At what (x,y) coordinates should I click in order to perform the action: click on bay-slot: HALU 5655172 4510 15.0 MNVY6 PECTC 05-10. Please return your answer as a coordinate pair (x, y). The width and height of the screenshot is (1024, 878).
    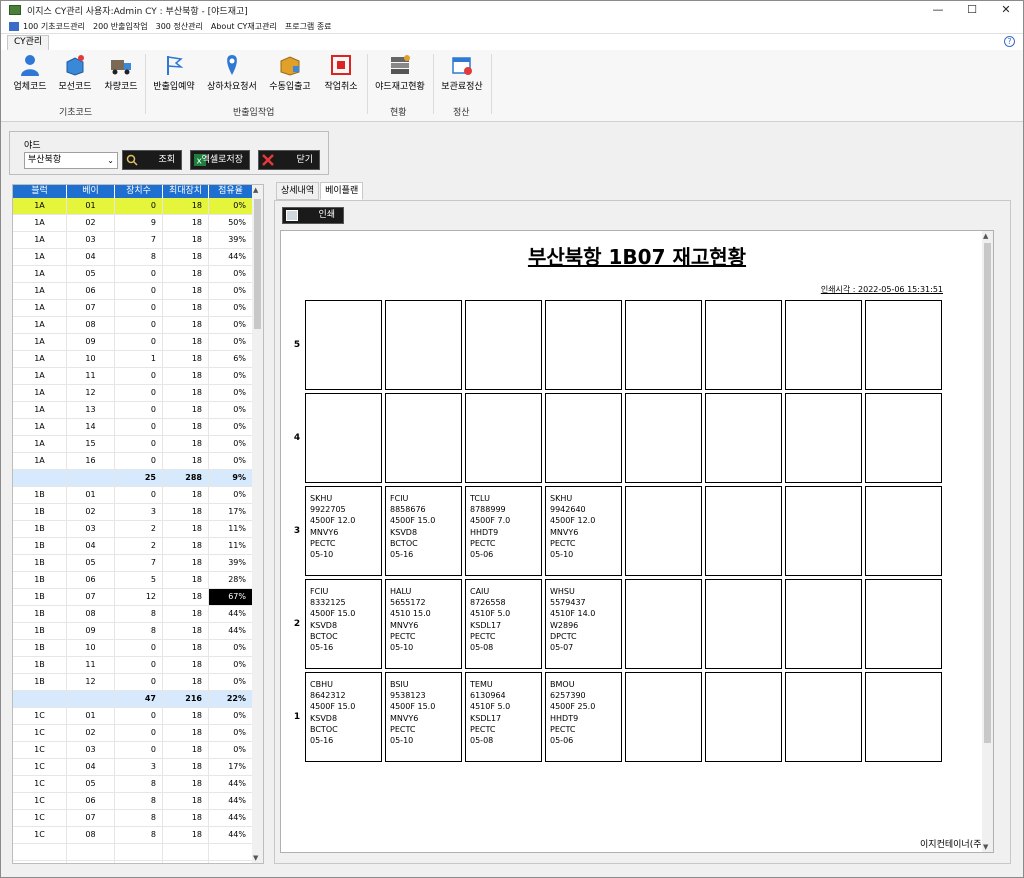
    Looking at the image, I should click on (423, 624).